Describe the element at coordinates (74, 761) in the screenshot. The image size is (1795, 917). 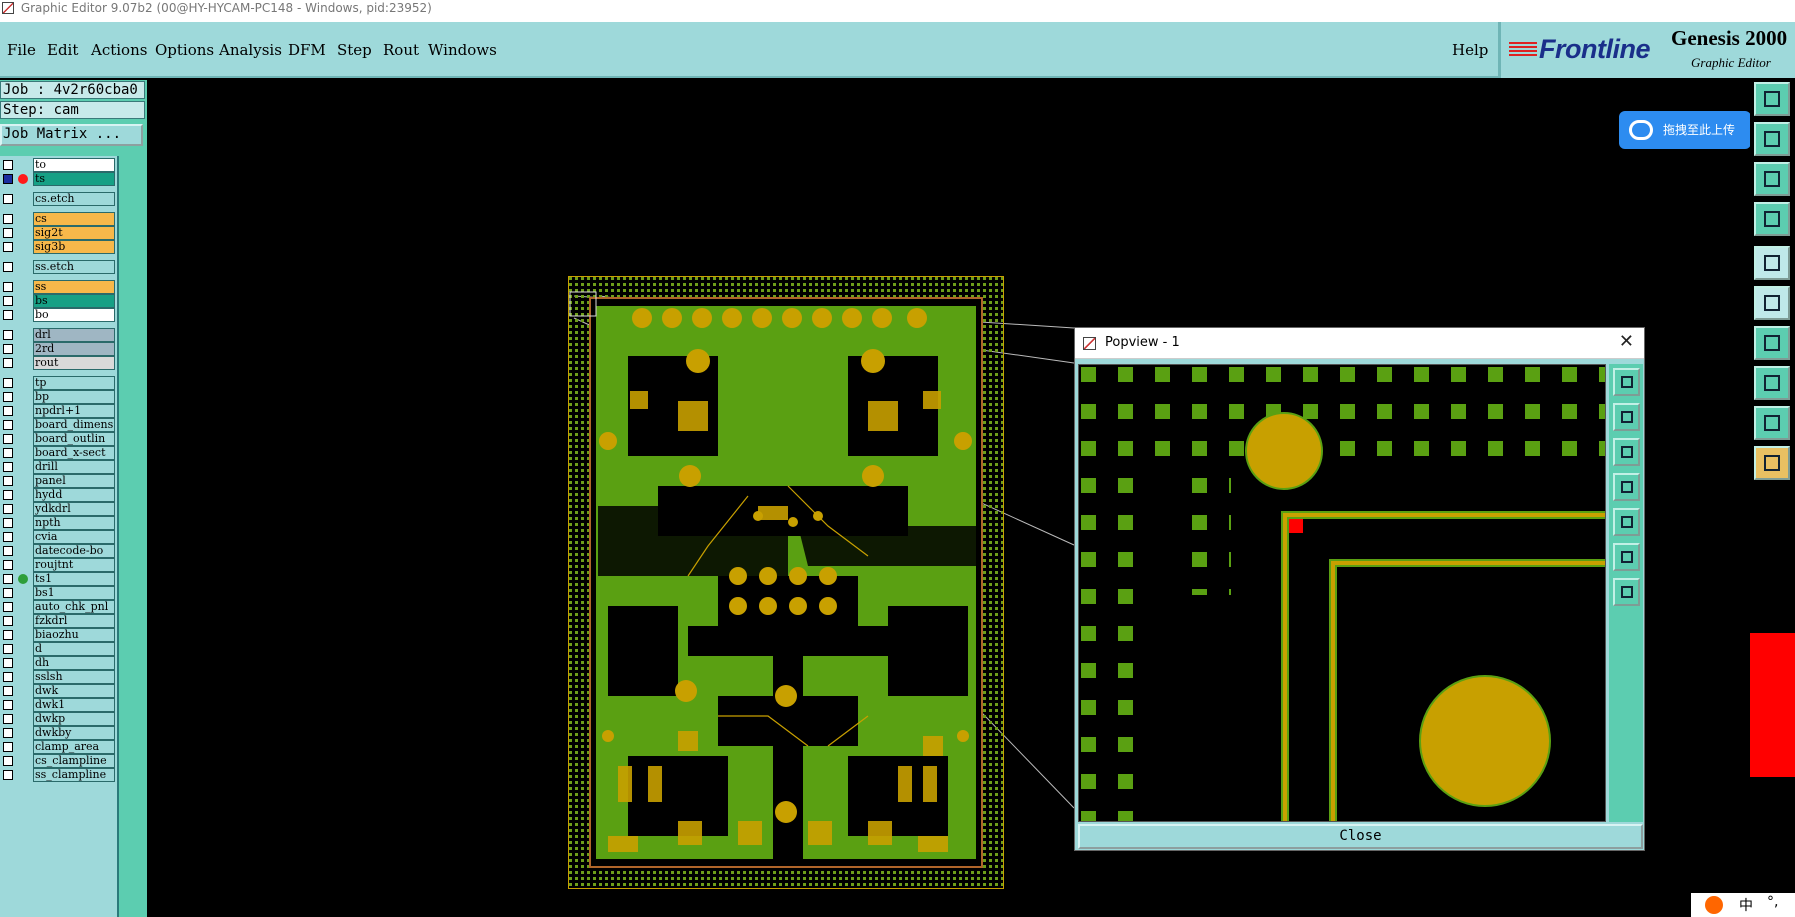
I see `layer-name: cs_clampline` at that location.